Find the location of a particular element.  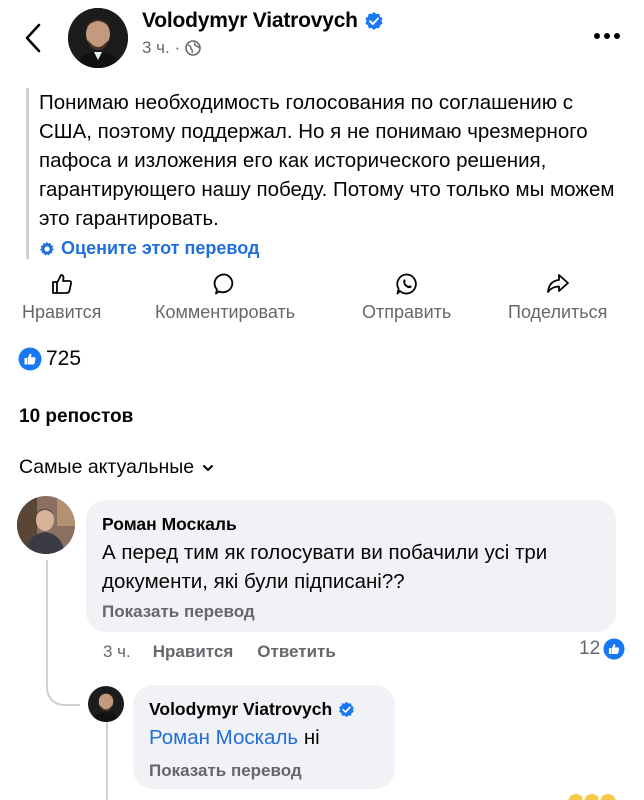

post-time: 3 ч. · is located at coordinates (161, 48).